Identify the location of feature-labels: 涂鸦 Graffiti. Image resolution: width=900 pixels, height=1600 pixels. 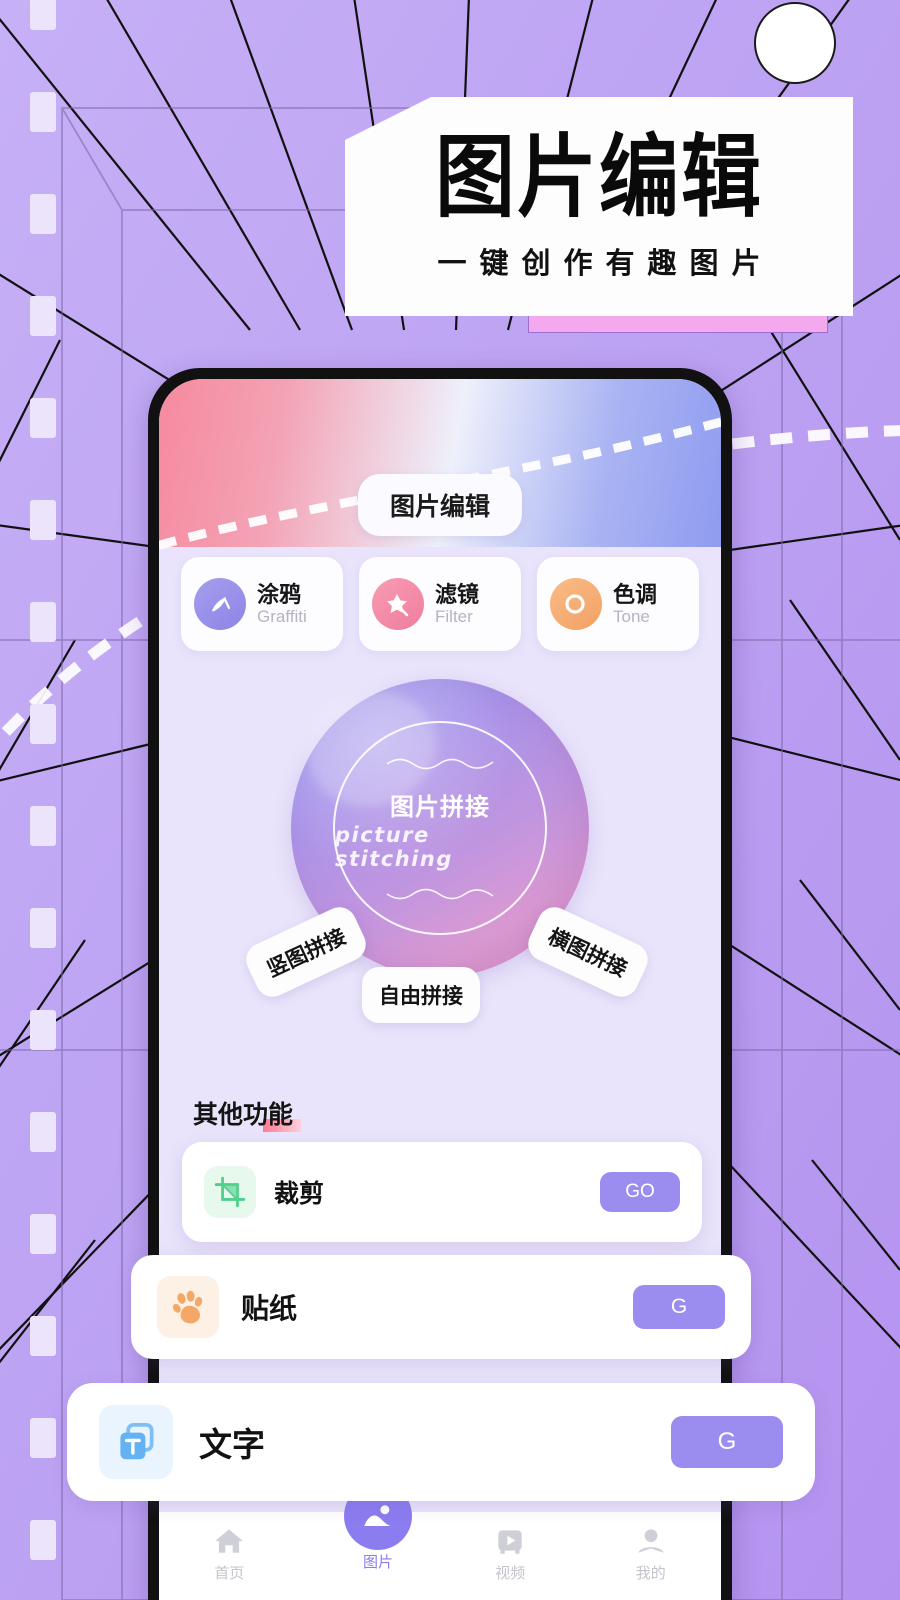
(282, 604).